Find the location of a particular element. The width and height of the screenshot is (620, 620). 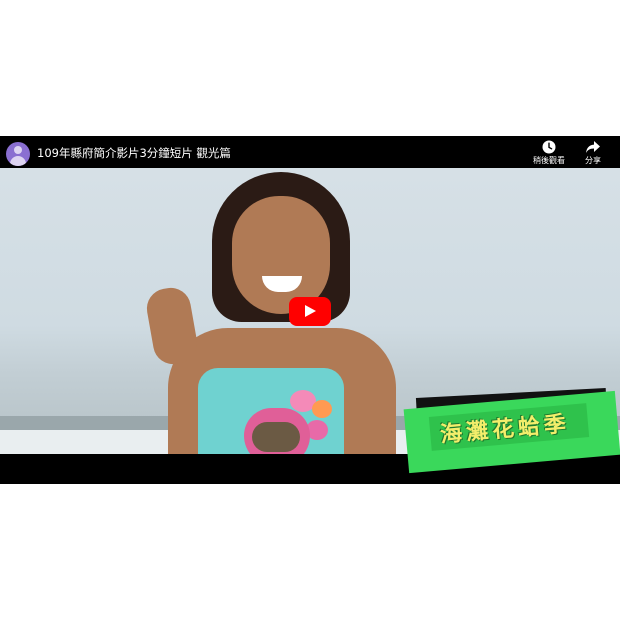

play-icon is located at coordinates (310, 311).